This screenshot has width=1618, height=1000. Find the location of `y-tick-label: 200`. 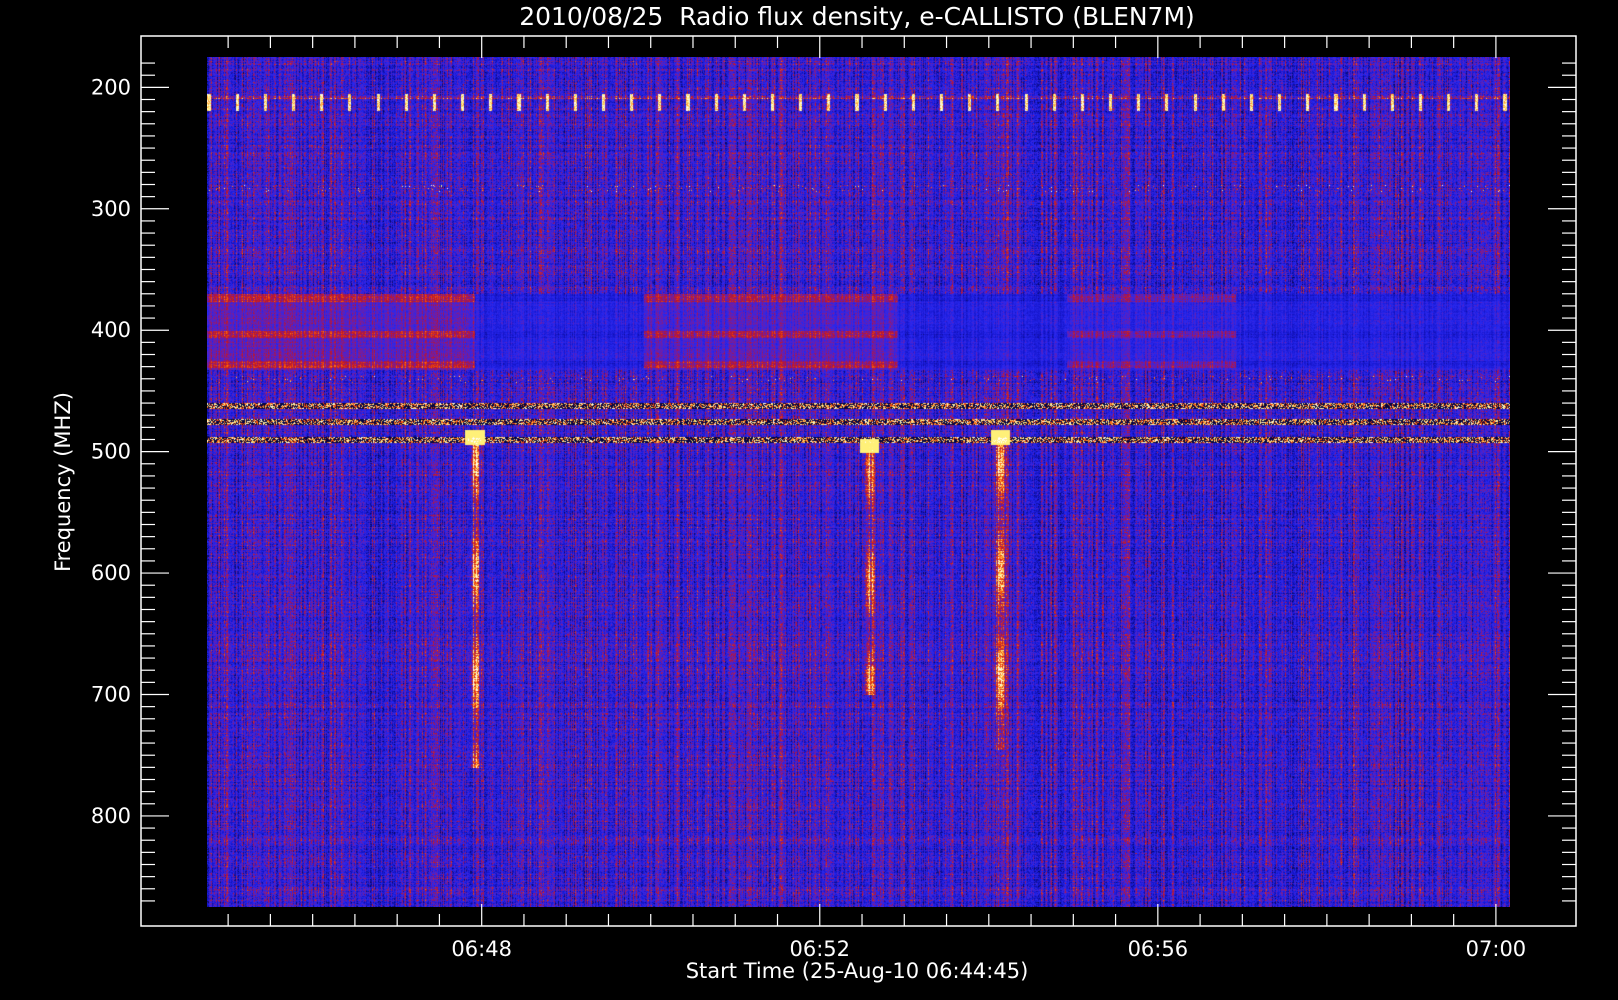

y-tick-label: 200 is located at coordinates (111, 87).